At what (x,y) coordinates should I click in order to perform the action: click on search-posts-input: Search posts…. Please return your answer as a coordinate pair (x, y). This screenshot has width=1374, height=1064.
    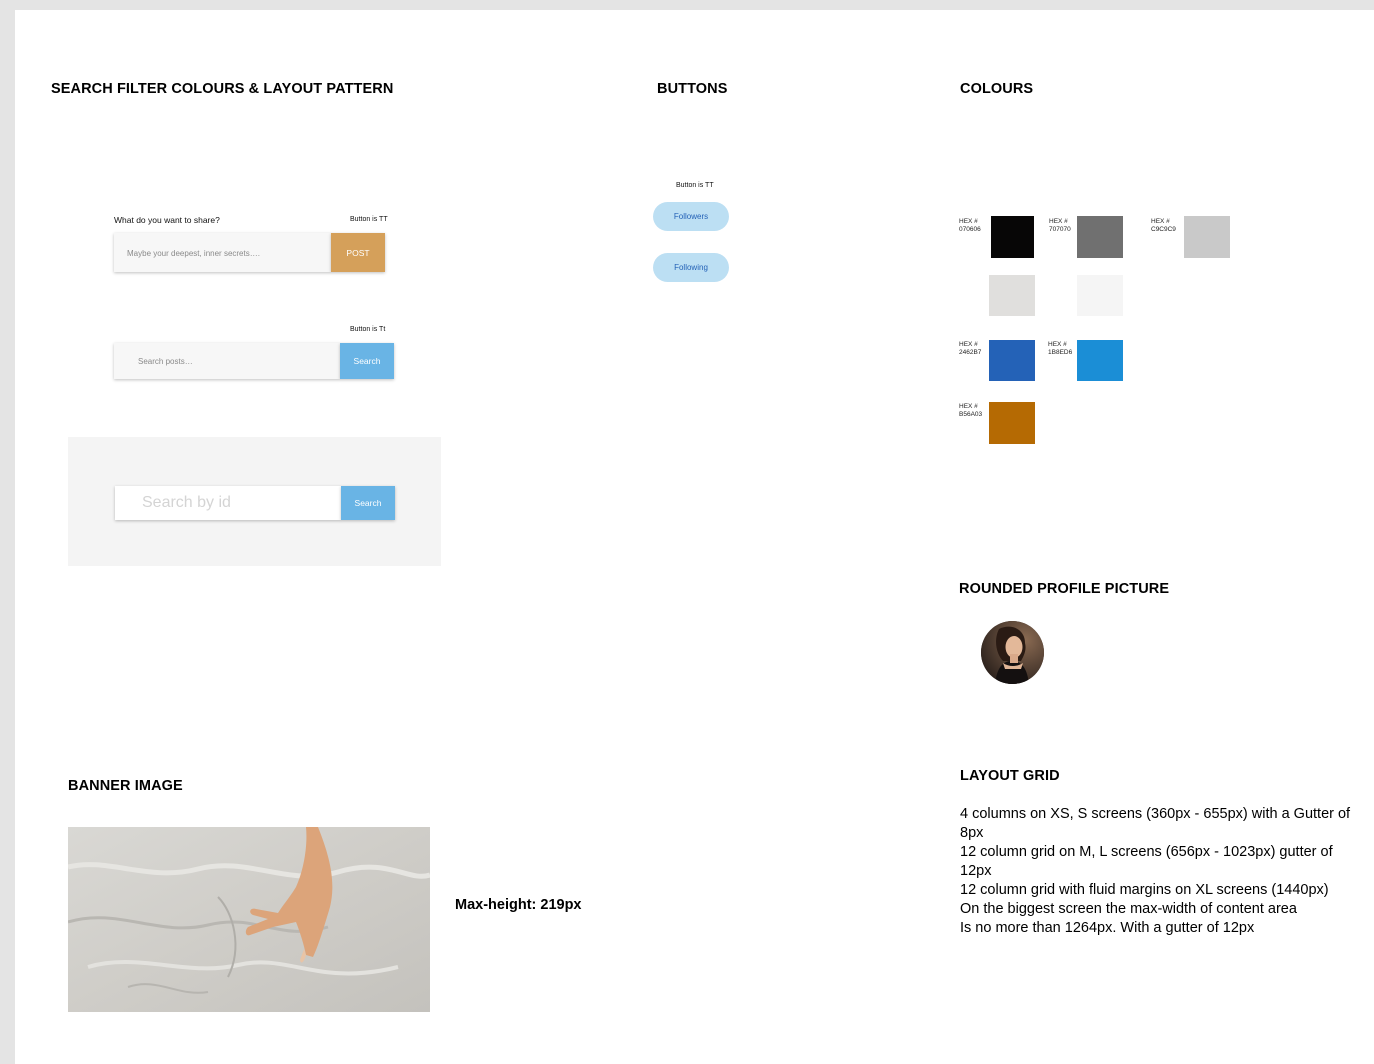
    Looking at the image, I should click on (227, 361).